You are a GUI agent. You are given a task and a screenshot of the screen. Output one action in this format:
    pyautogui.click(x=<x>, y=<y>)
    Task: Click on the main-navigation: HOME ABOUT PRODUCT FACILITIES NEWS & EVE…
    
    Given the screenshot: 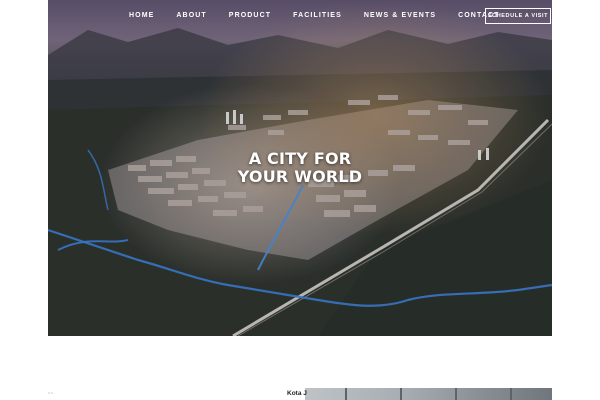 What is the action you would take?
    pyautogui.click(x=300, y=17)
    